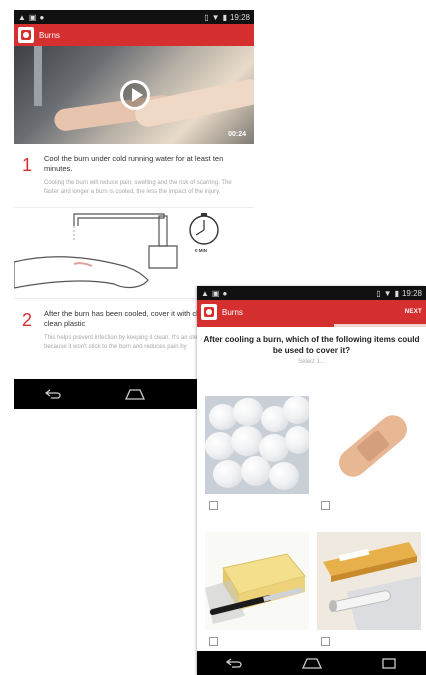 This screenshot has height=675, width=426. Describe the element at coordinates (27, 165) in the screenshot. I see `step-number: 1` at that location.